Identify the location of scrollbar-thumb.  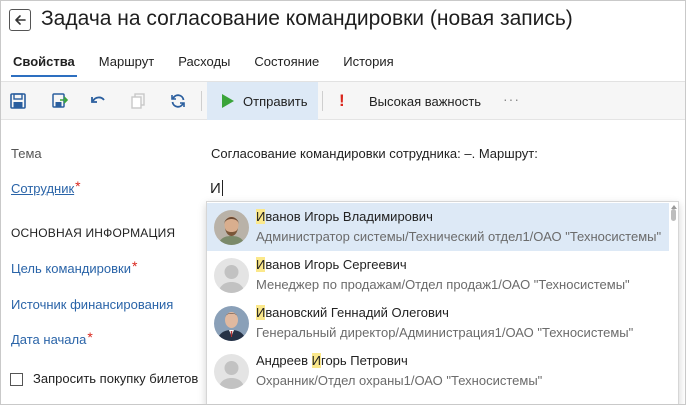
(673, 215).